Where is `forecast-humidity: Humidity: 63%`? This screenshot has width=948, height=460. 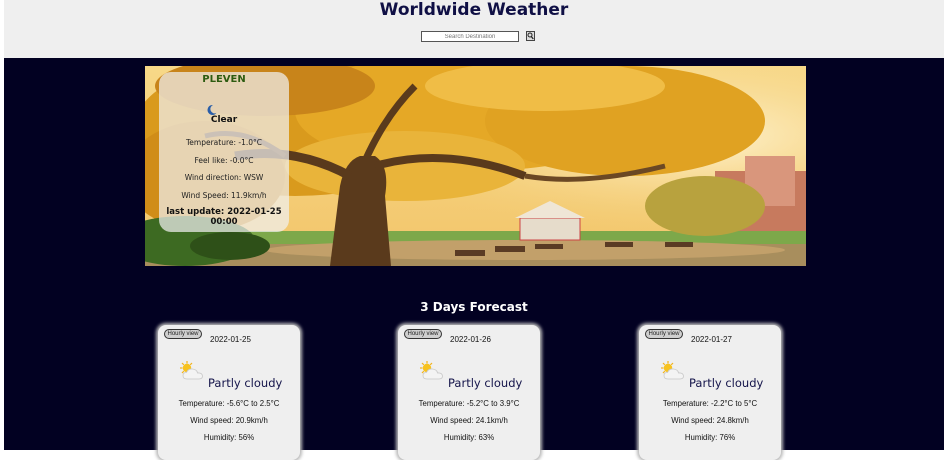 forecast-humidity: Humidity: 63% is located at coordinates (469, 437).